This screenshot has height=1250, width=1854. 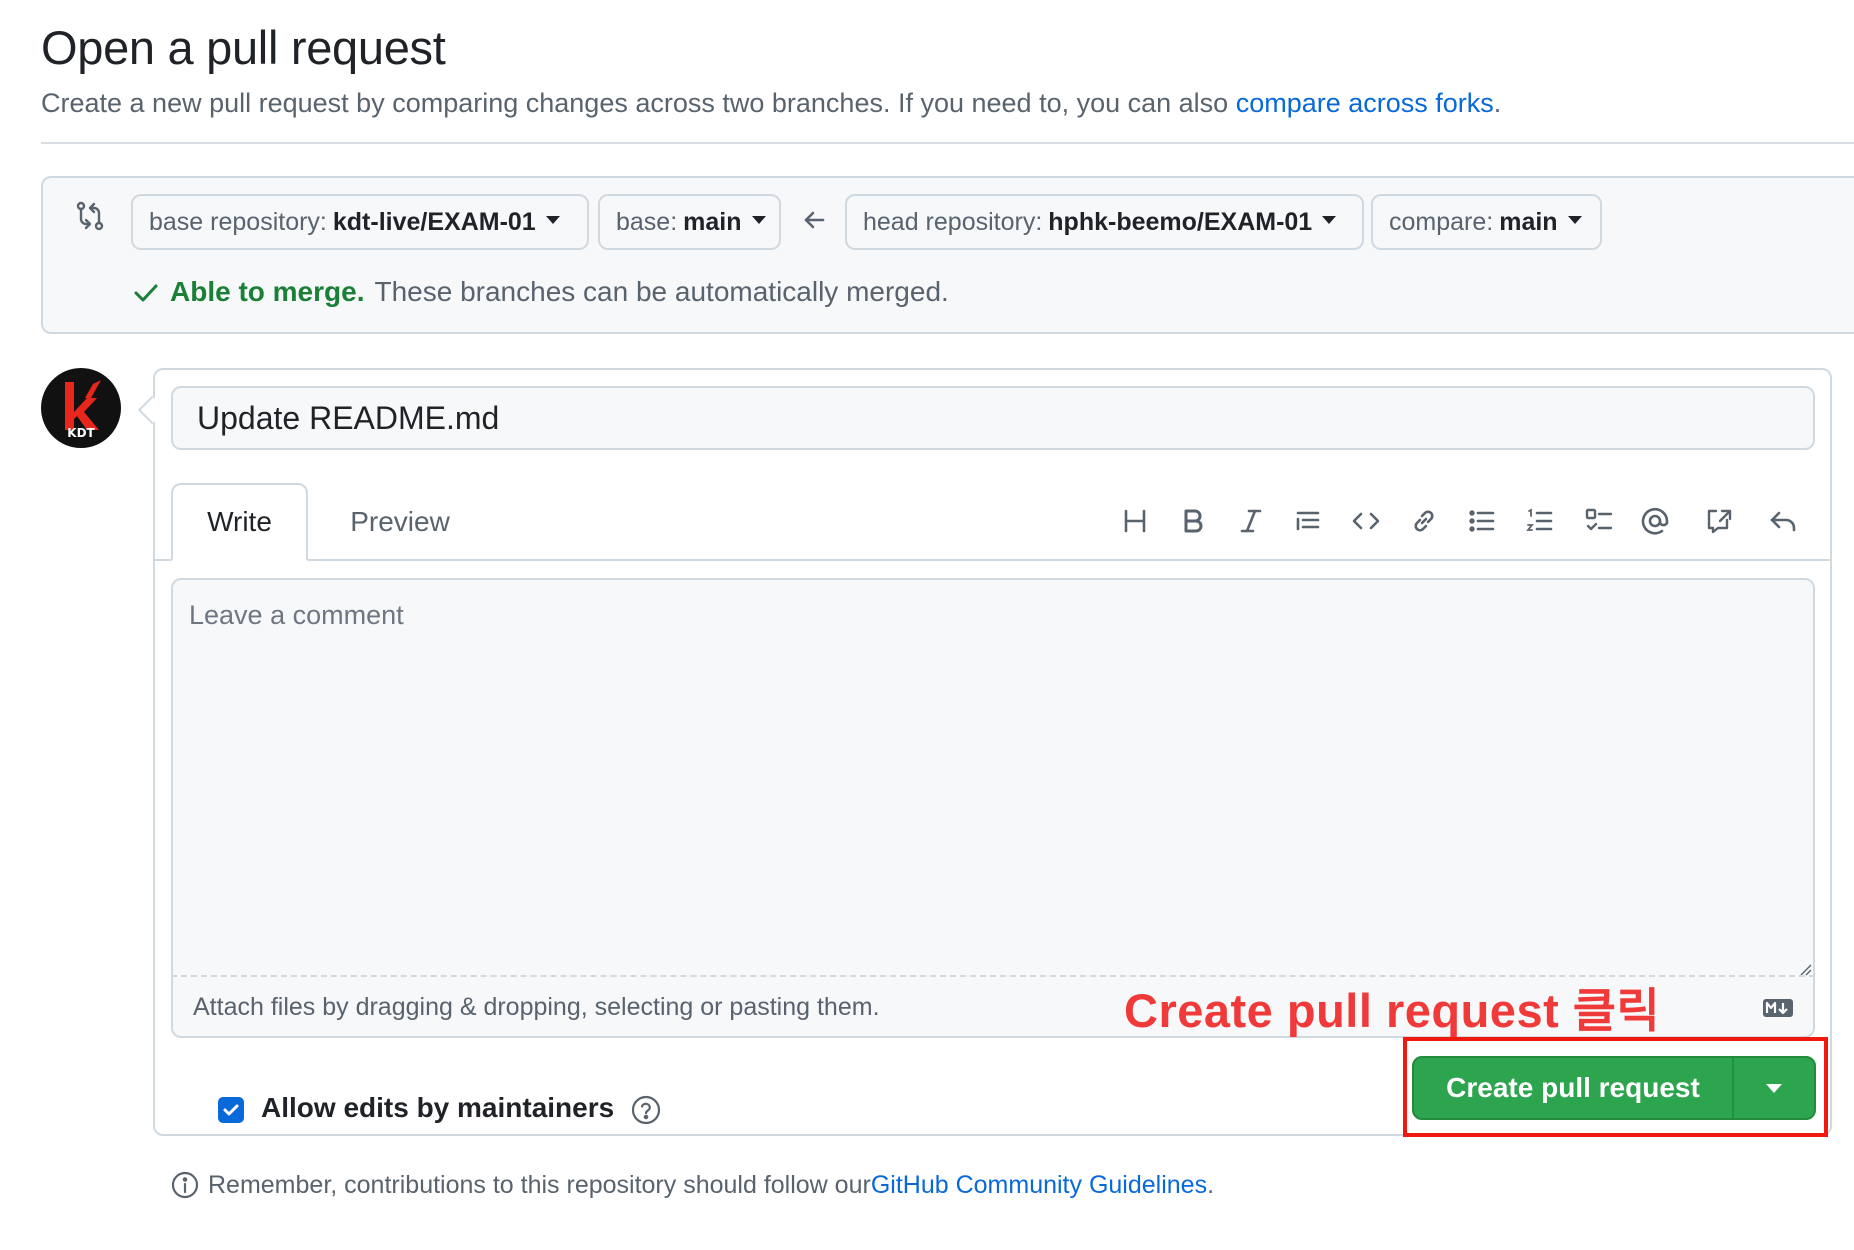 I want to click on avatar-text: KDT, so click(x=81, y=433).